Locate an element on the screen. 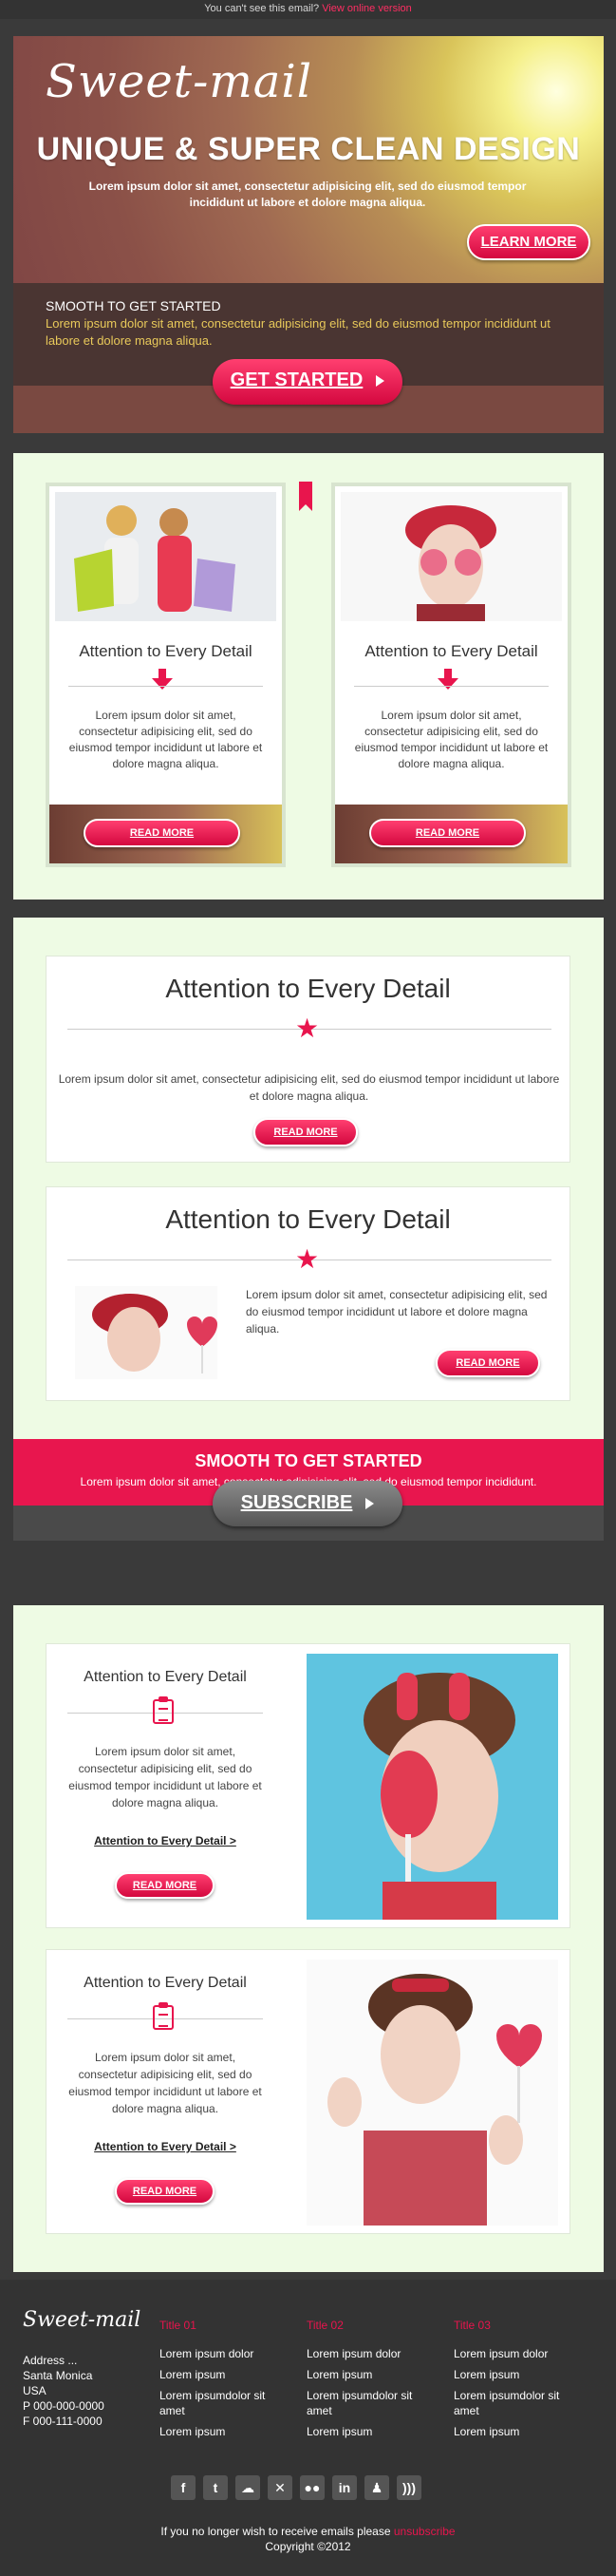 This screenshot has height=2576, width=616. woman-bunny-lollipop-photo is located at coordinates (433, 1787).